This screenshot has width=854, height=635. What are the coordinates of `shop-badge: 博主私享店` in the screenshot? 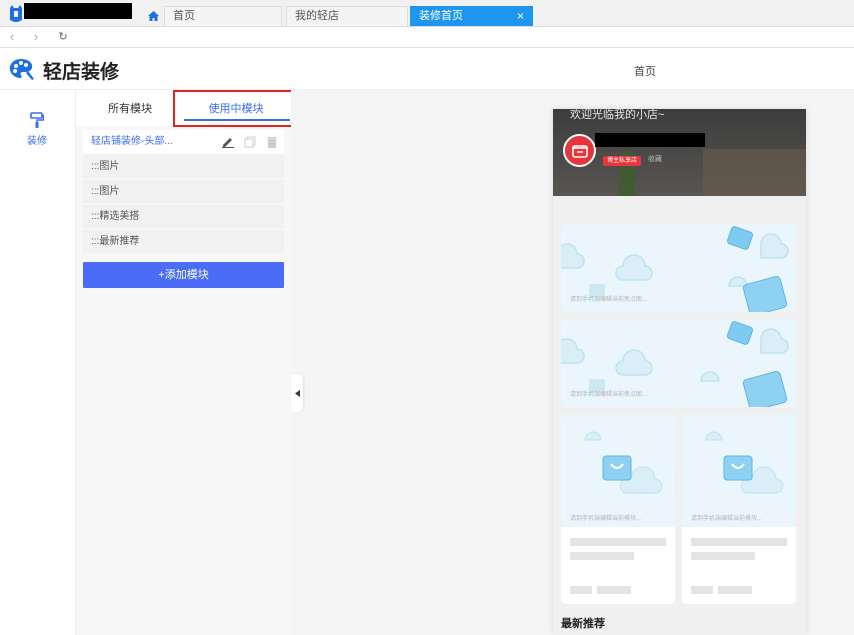 It's located at (622, 161).